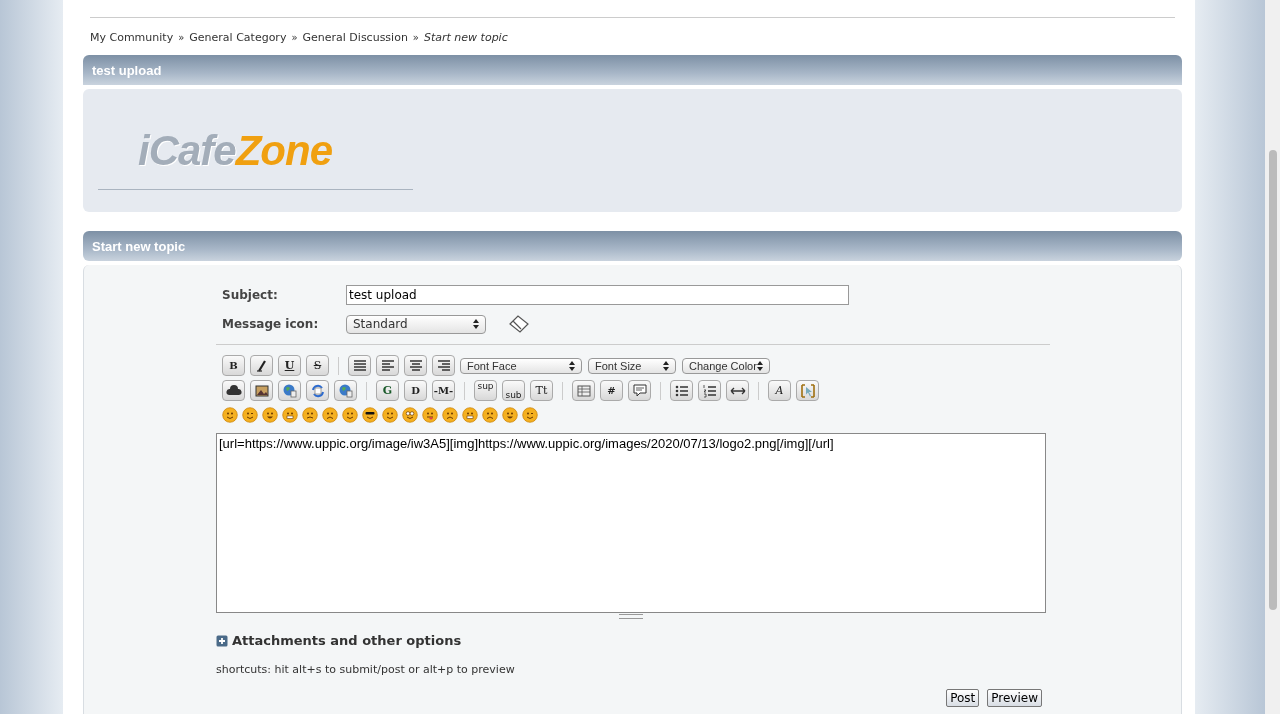 The height and width of the screenshot is (714, 1280). What do you see at coordinates (443, 390) in the screenshot?
I see `toolbar-button: -M-` at bounding box center [443, 390].